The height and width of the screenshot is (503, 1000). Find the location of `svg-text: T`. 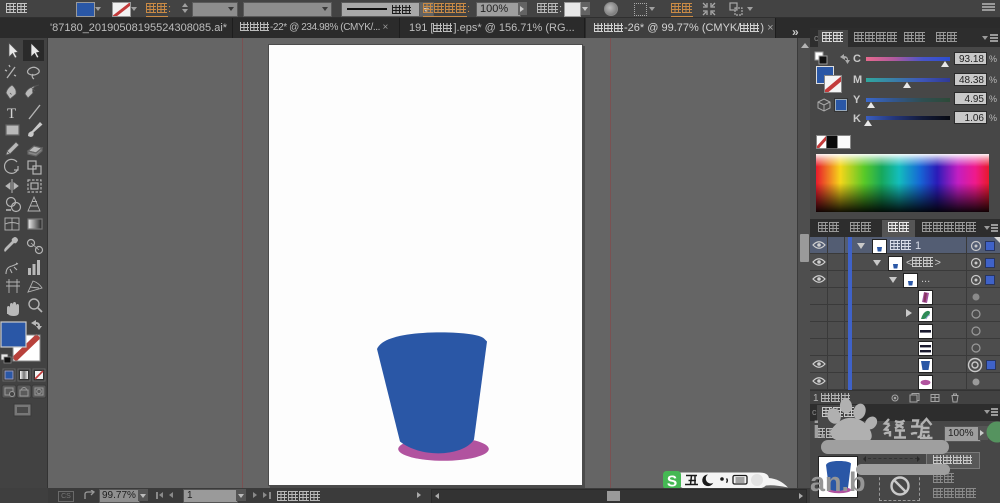

svg-text: T is located at coordinates (11, 114).